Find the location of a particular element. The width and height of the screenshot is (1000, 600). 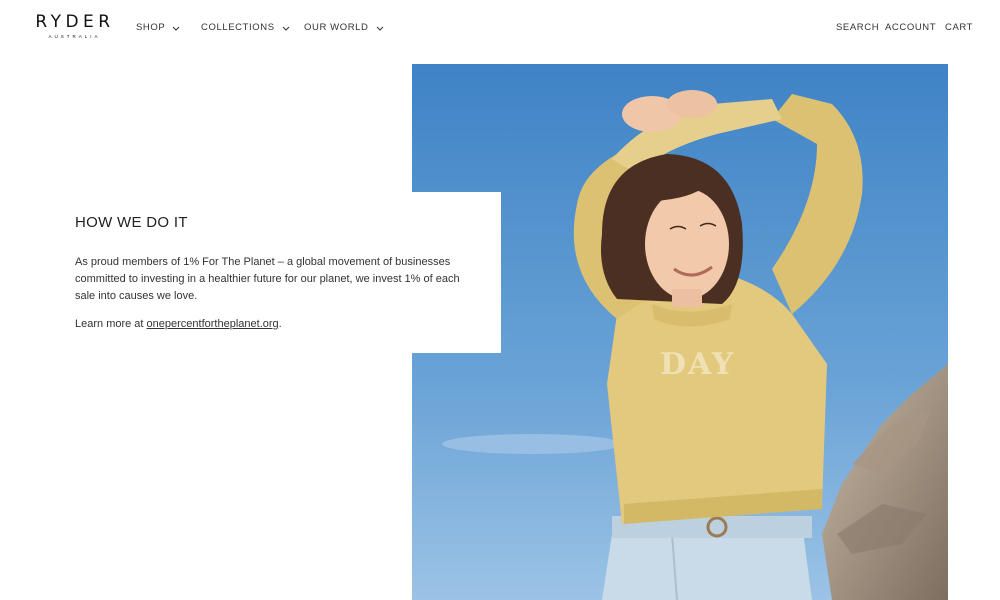

nav-item-our-world-label: OUR WORLD is located at coordinates (336, 27).